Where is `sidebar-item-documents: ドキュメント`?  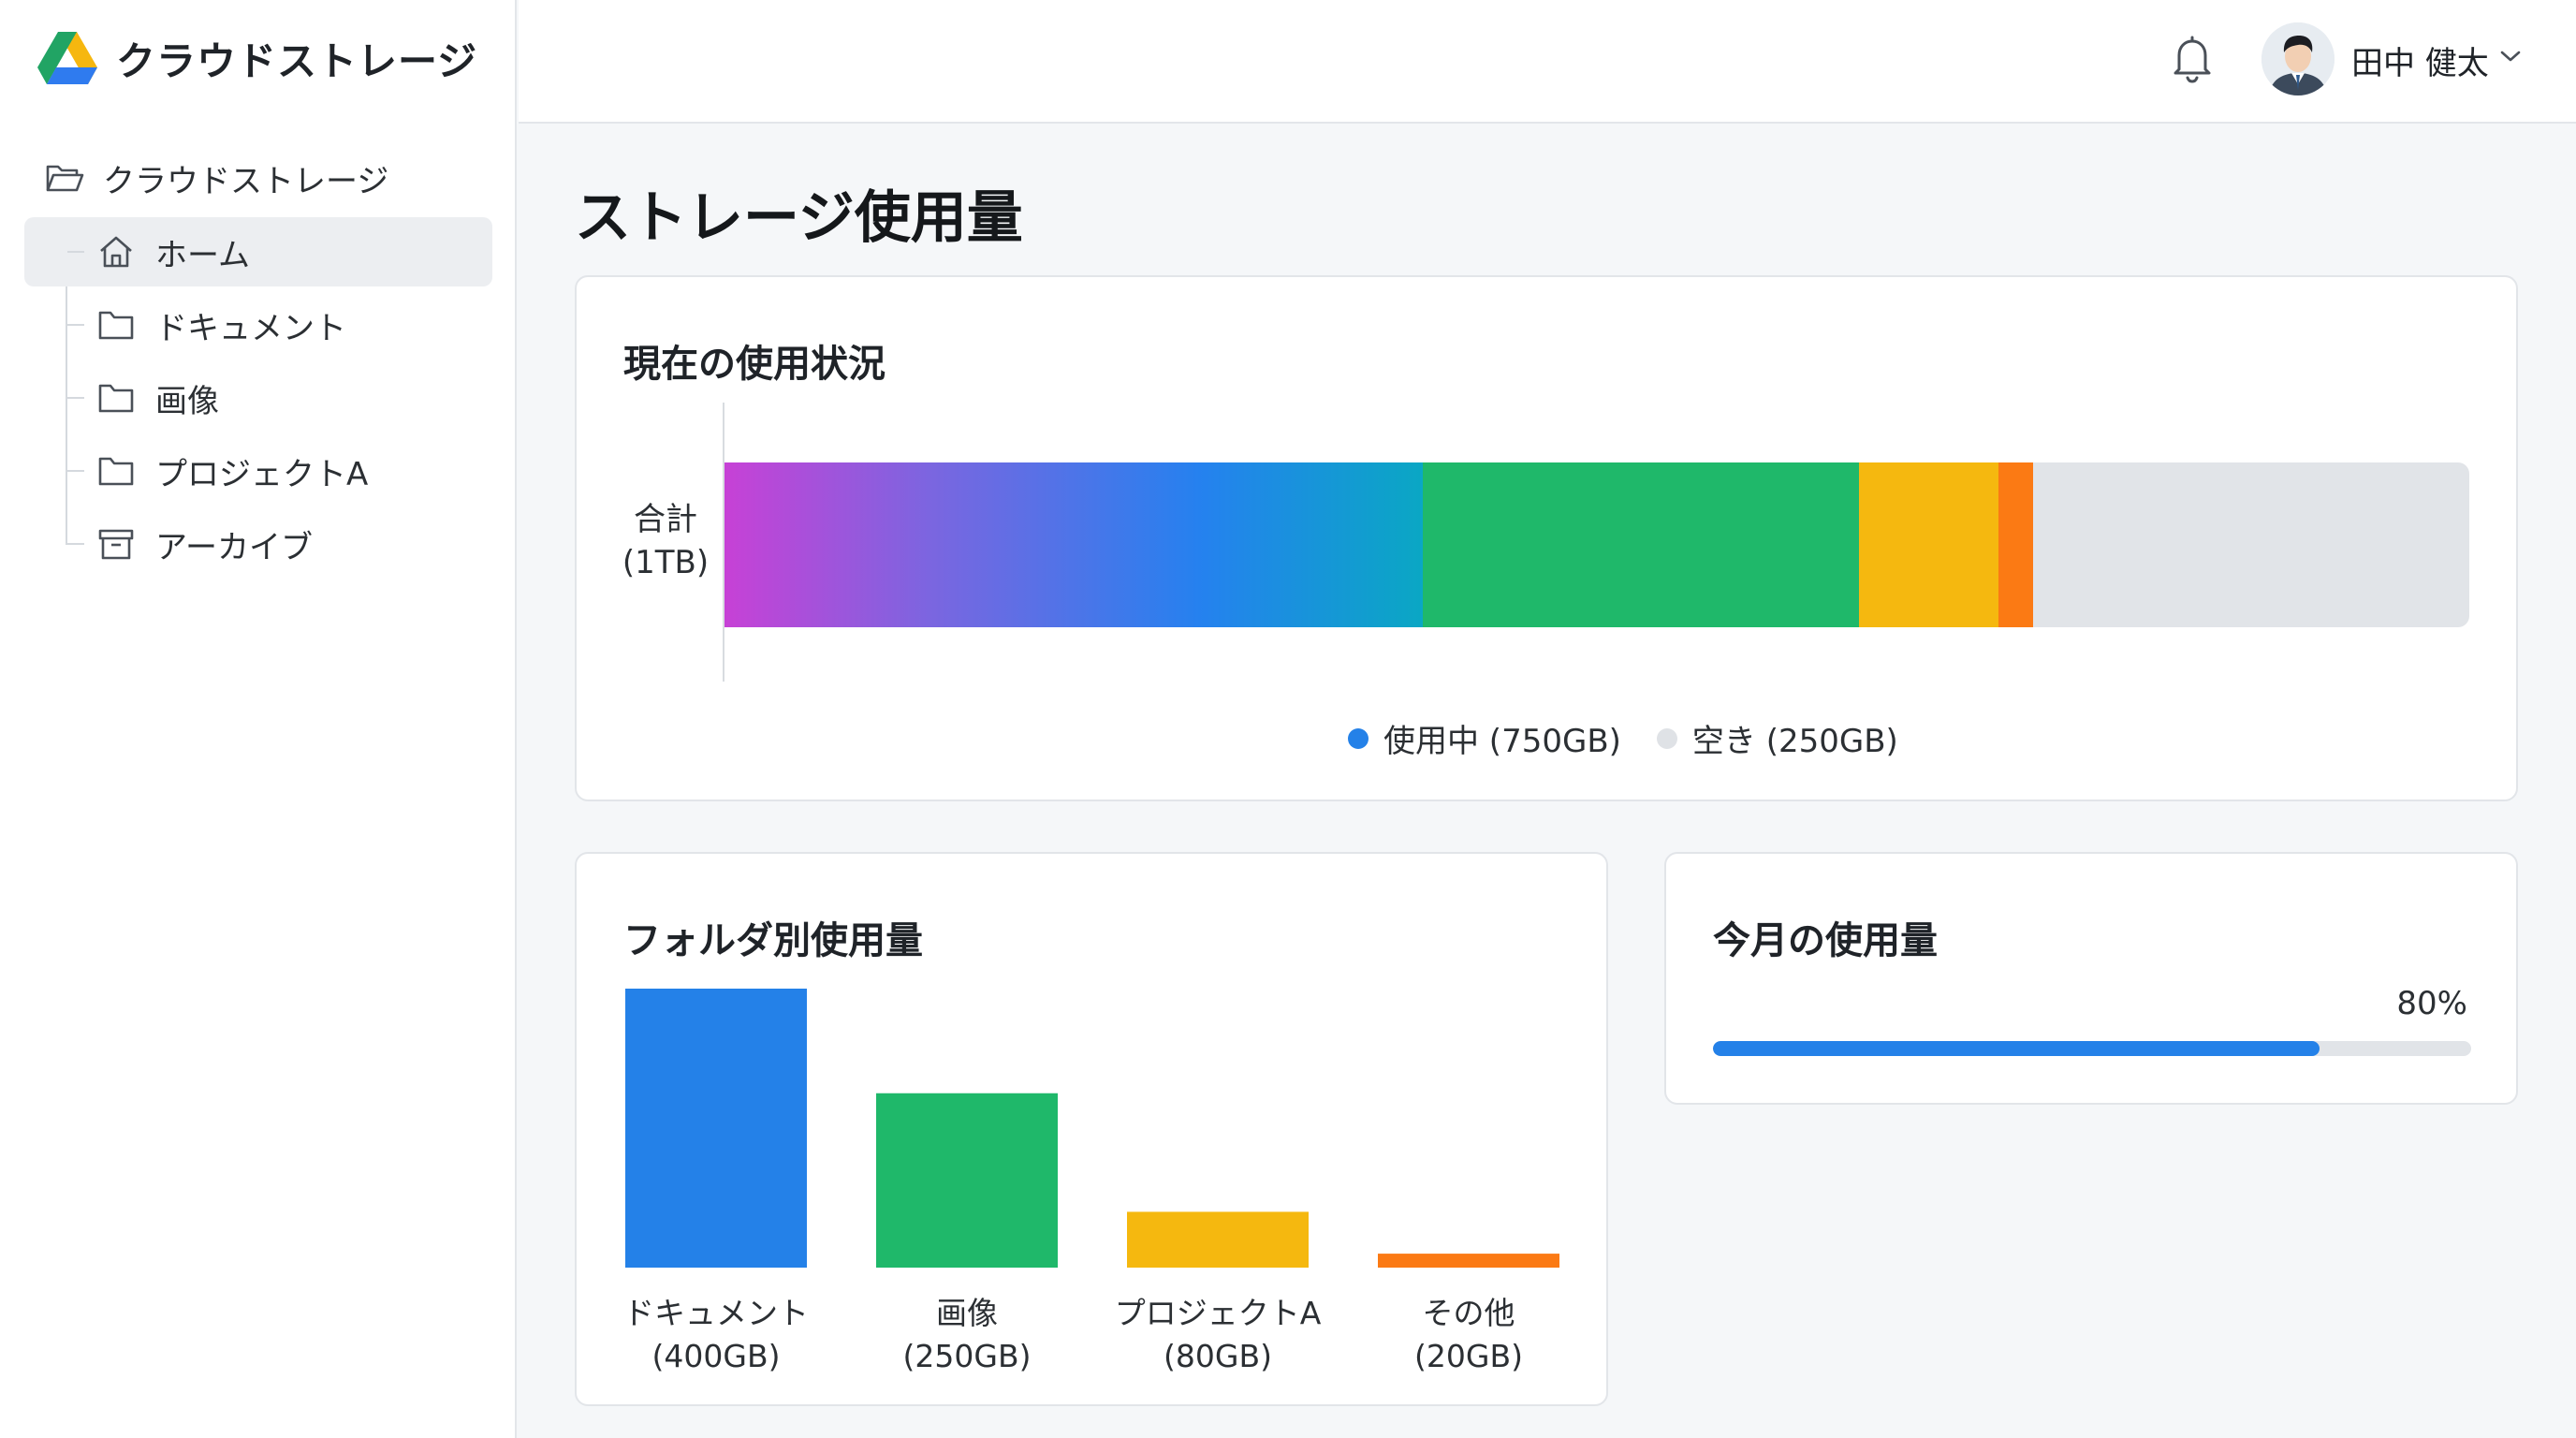
sidebar-item-documents: ドキュメント is located at coordinates (258, 325).